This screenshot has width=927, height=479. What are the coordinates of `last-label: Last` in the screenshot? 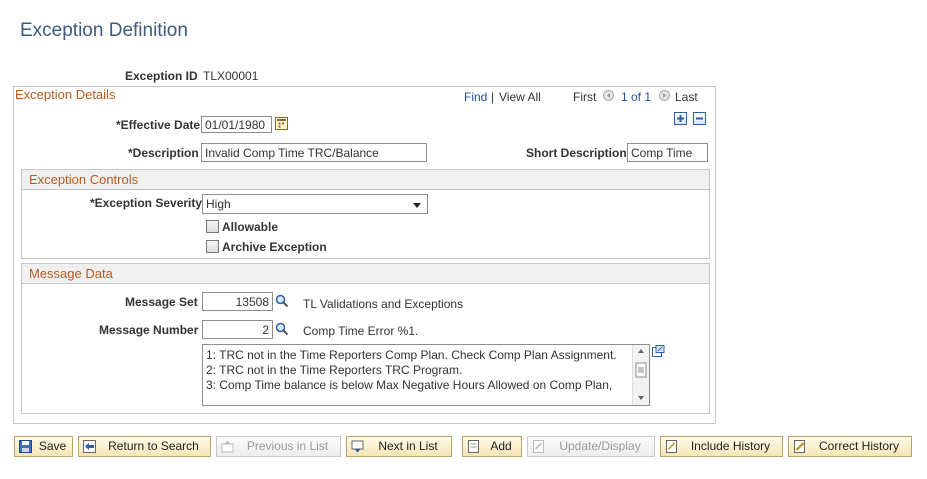 It's located at (686, 97).